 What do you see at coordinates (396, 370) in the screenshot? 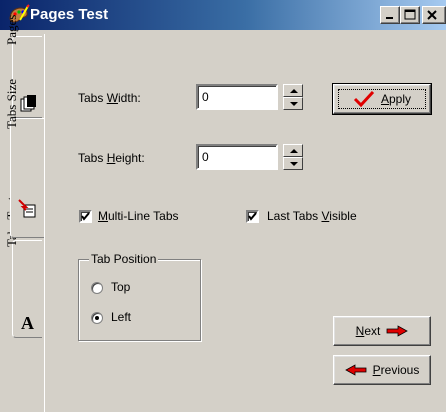
I see `previous-button-label: Previous` at bounding box center [396, 370].